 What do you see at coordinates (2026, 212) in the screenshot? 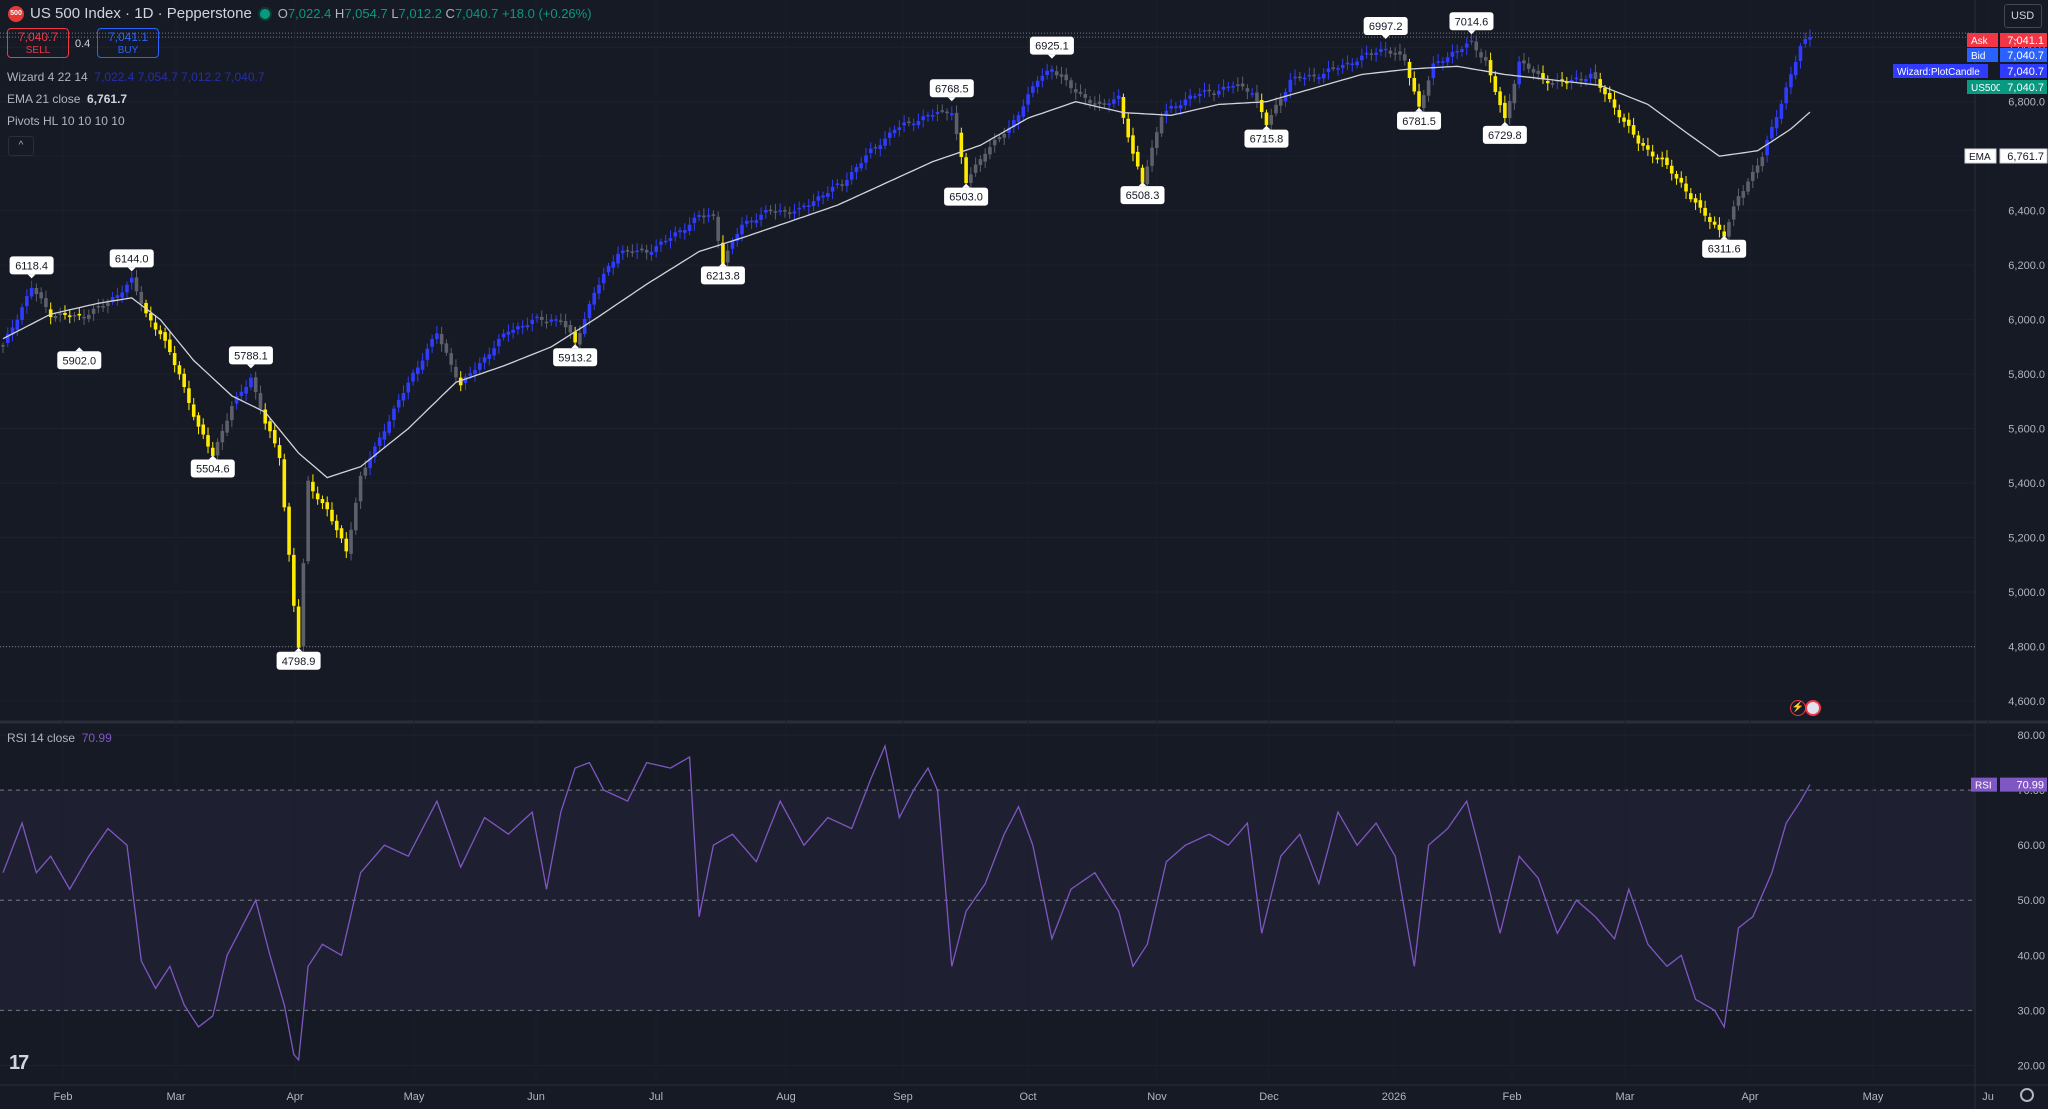
I see `price-axis-label: 6,400.0` at bounding box center [2026, 212].